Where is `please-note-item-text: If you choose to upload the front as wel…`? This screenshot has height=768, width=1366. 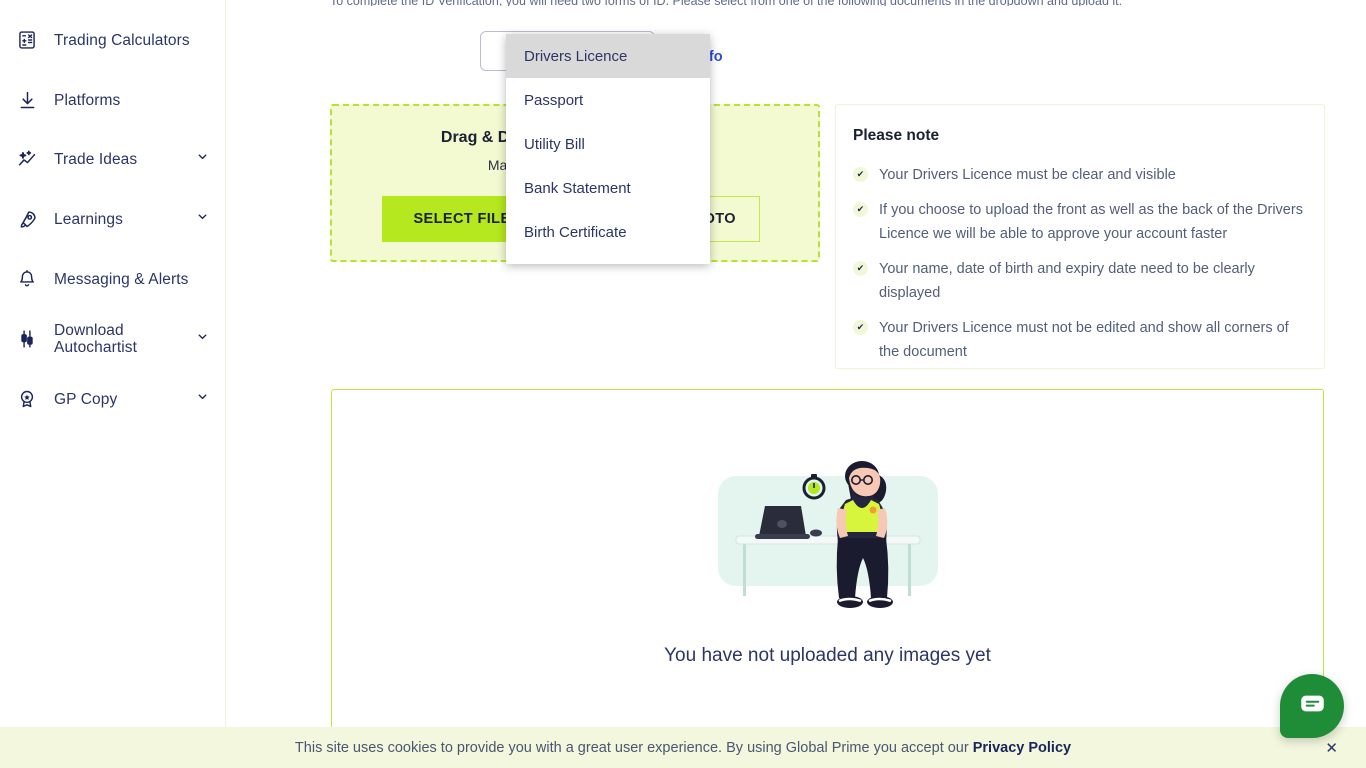
please-note-item-text: If you choose to upload the front as wel… is located at coordinates (1091, 222).